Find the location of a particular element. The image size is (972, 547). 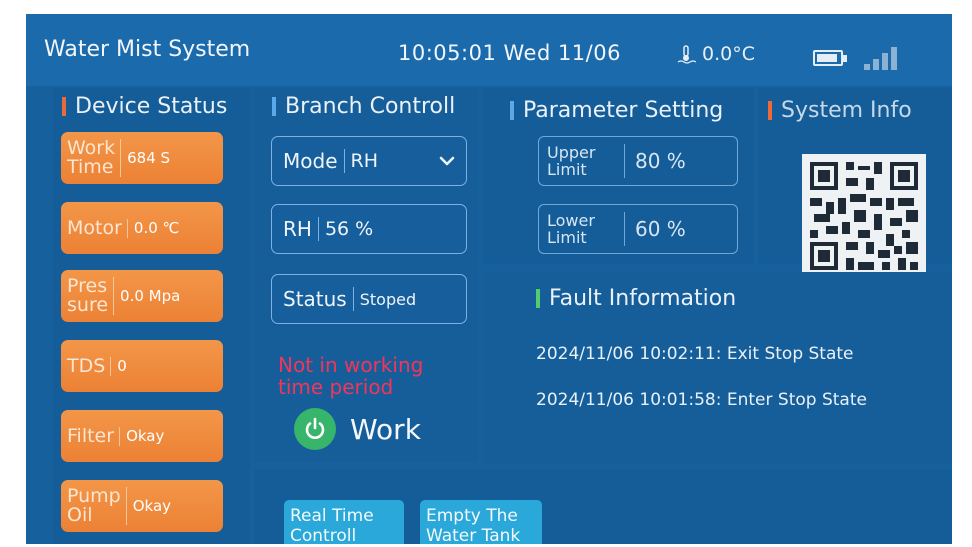

datetime-display: 10:05:01 Wed 11/06 is located at coordinates (509, 53).